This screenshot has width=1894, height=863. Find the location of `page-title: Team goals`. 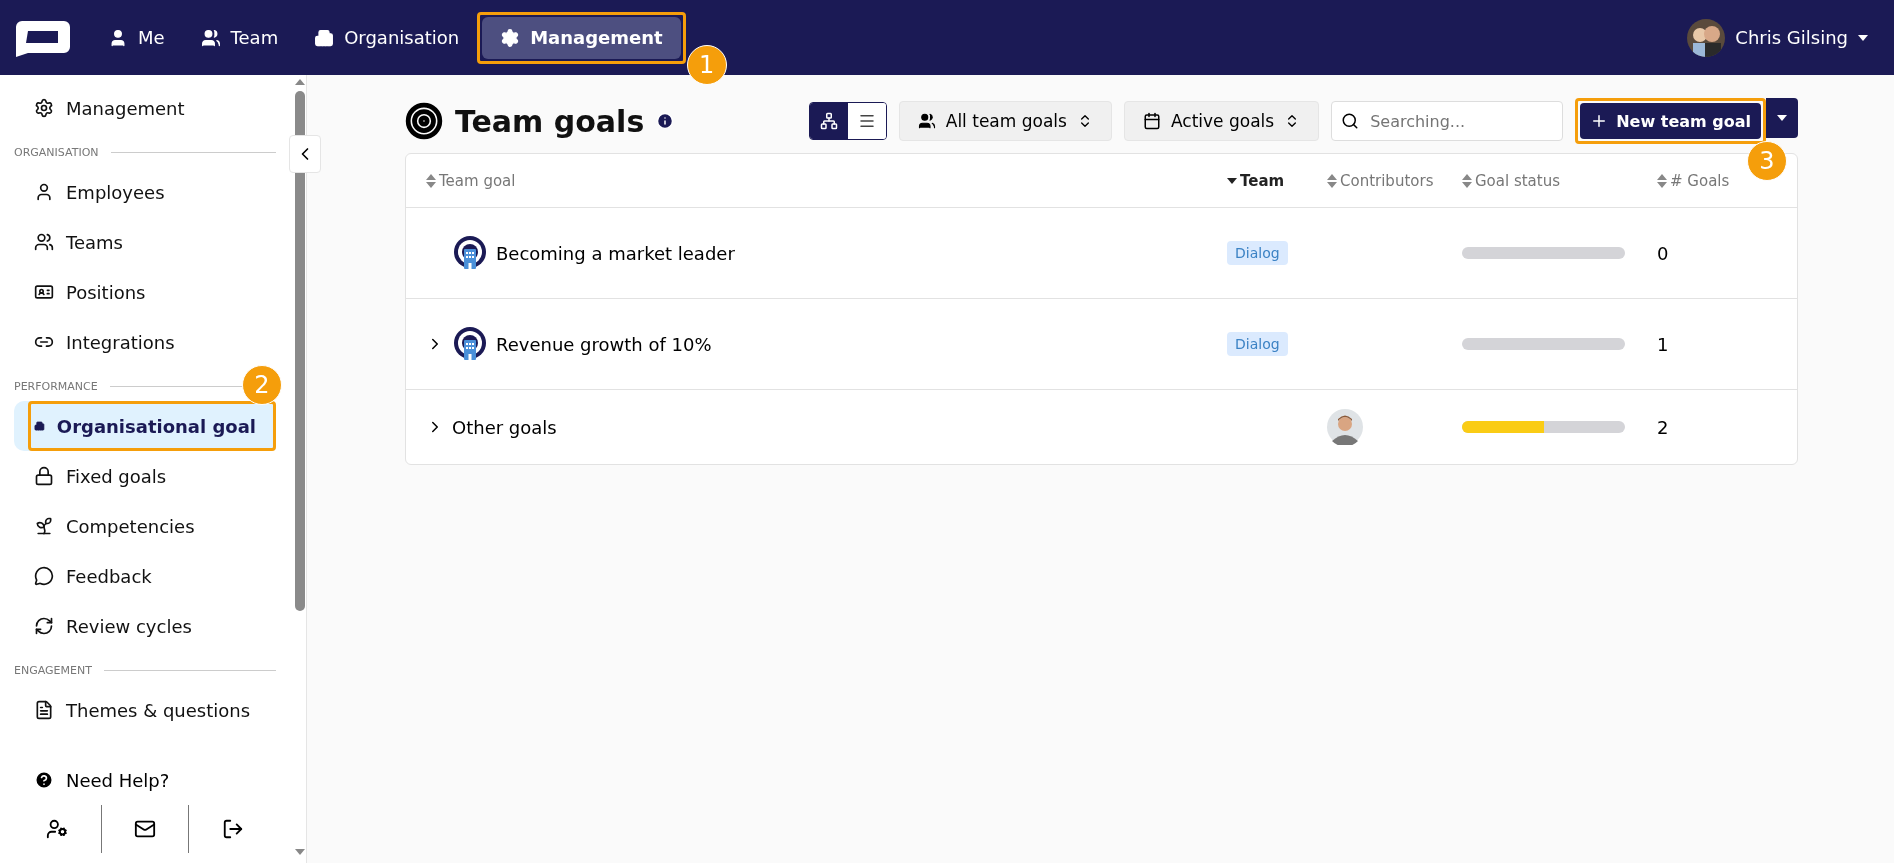

page-title: Team goals is located at coordinates (550, 121).